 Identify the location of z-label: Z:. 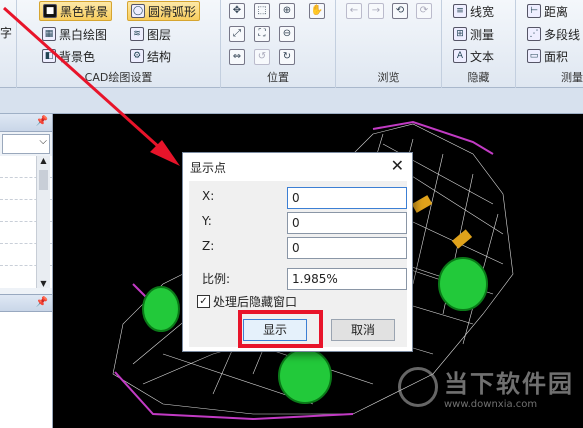
(208, 246).